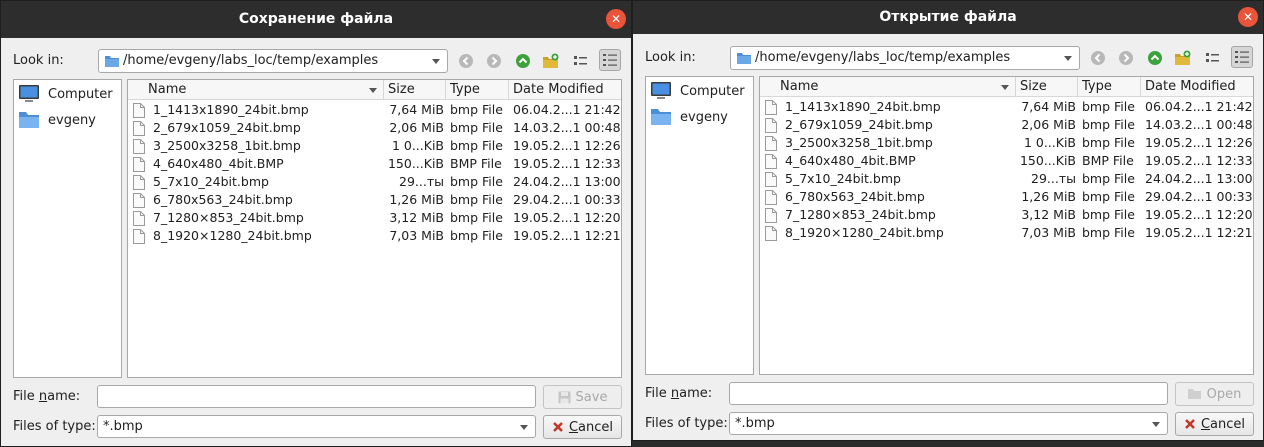  I want to click on open-button: Open, so click(1214, 394).